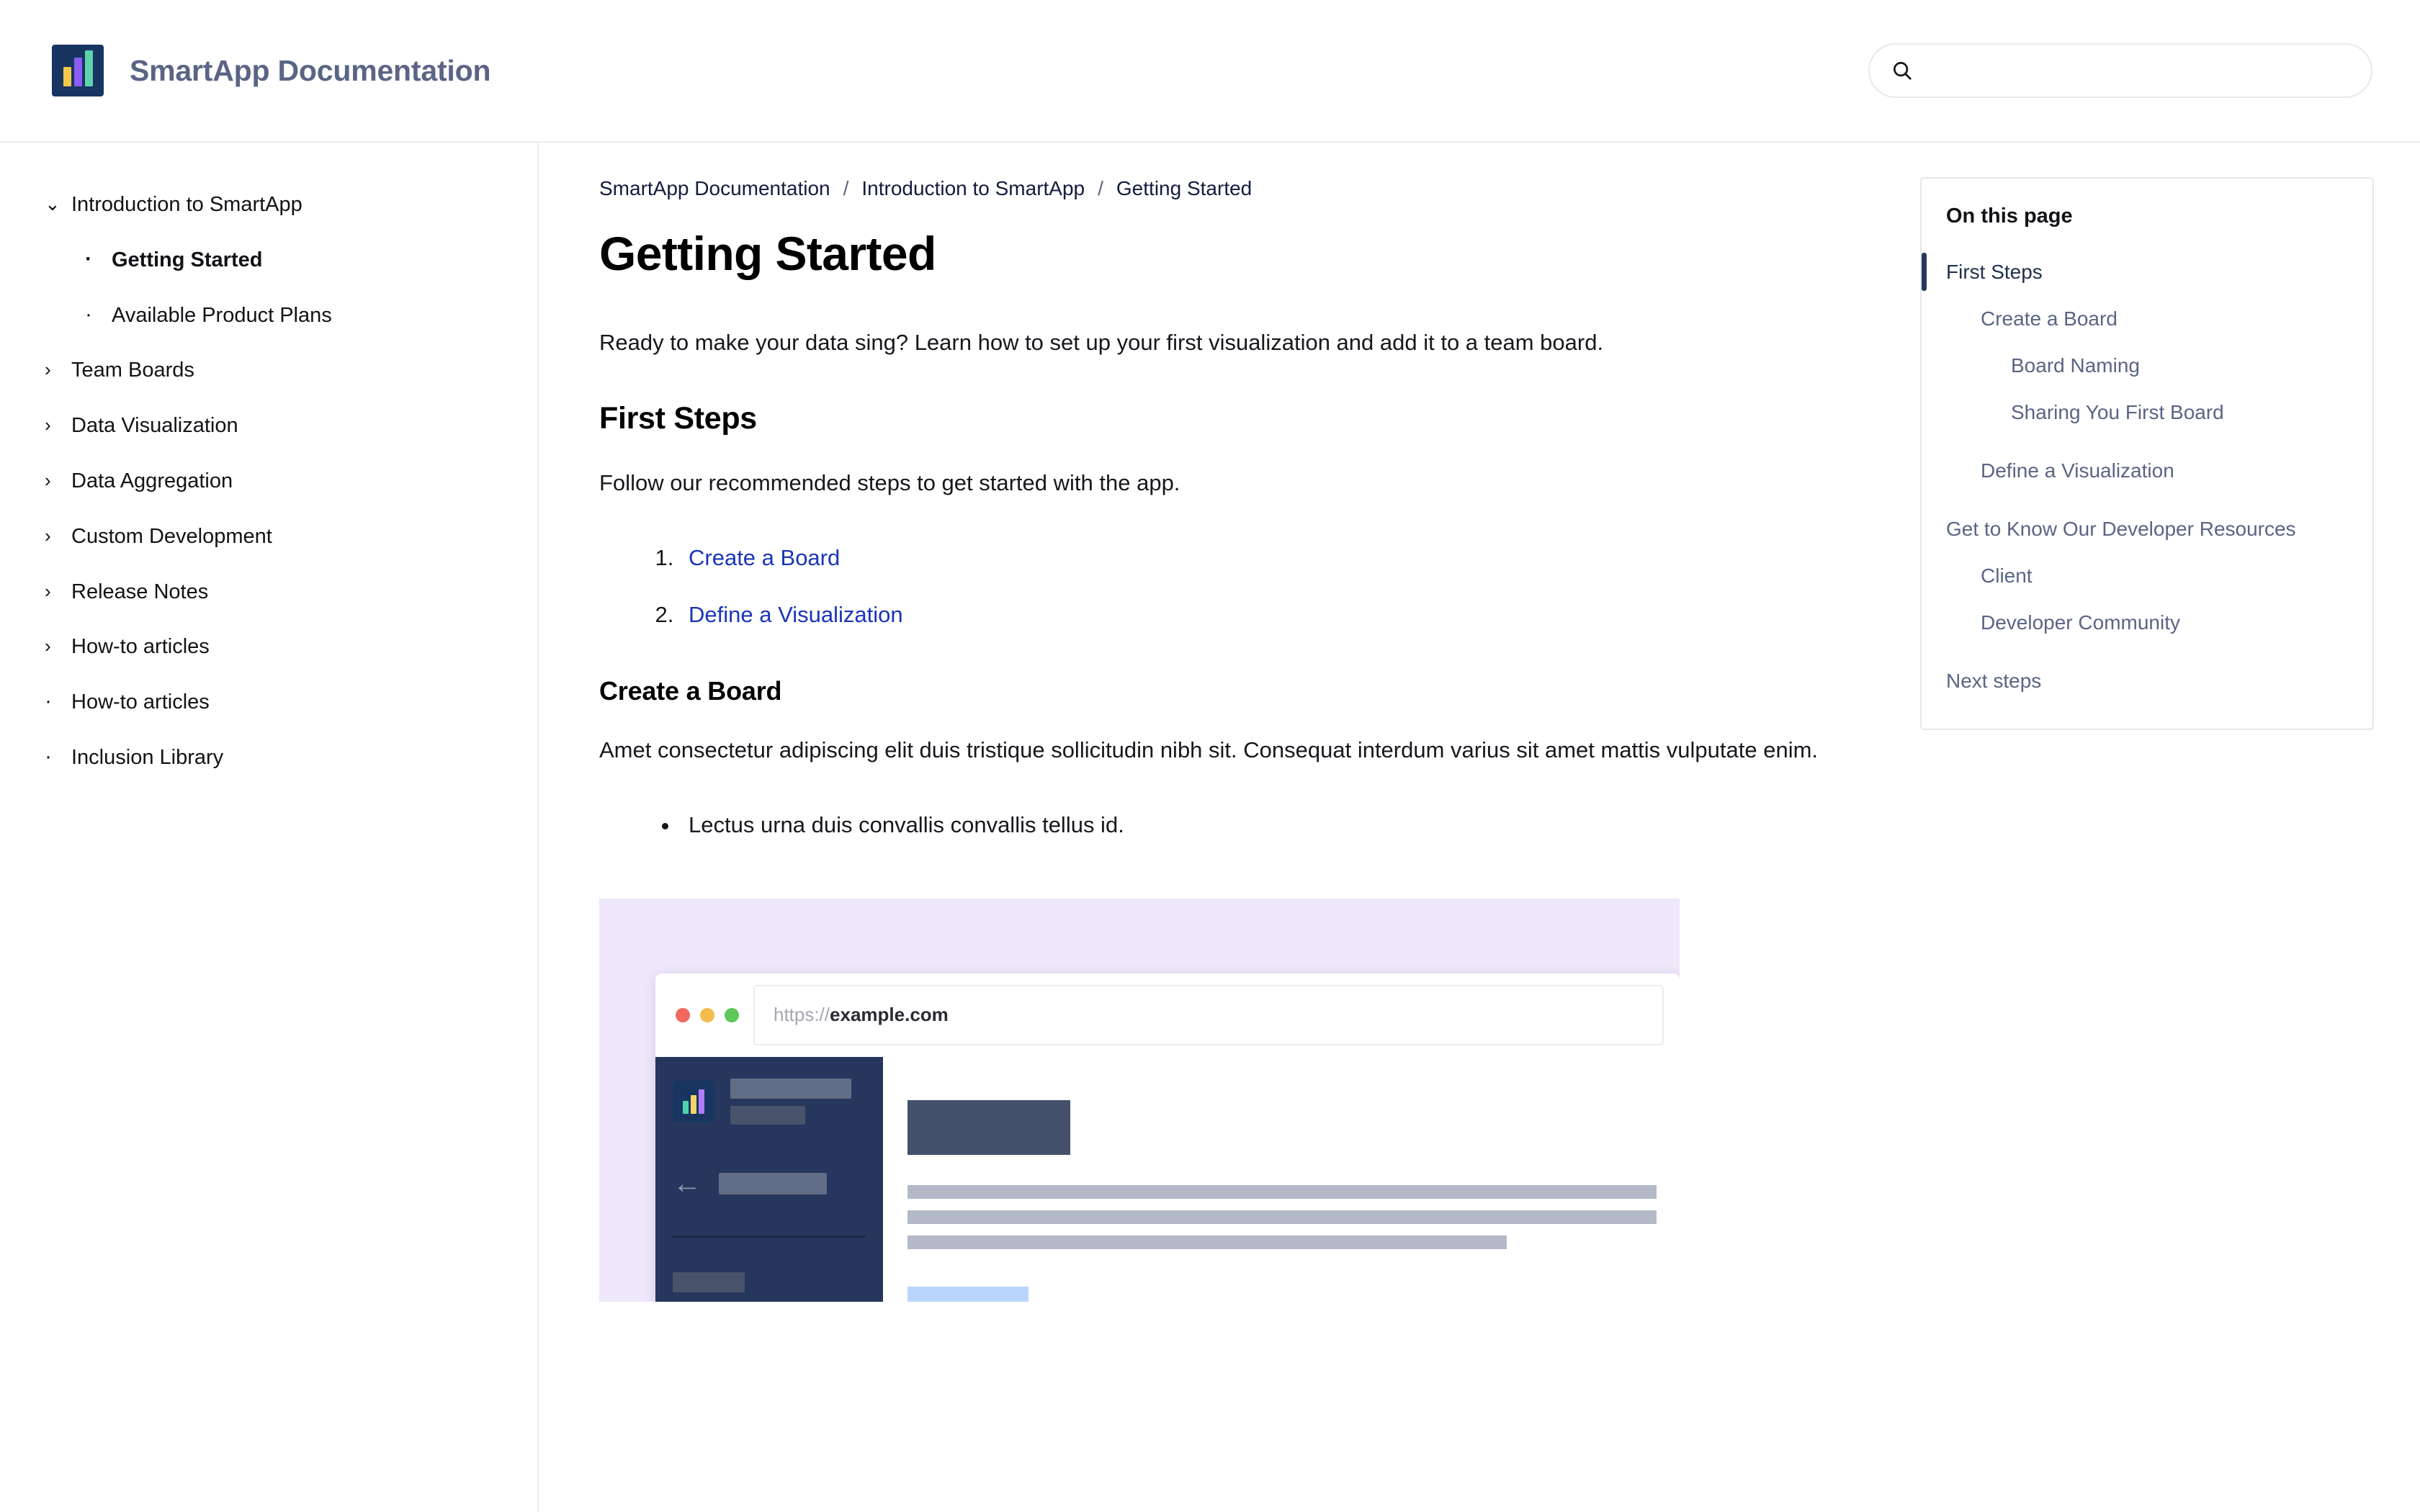  I want to click on arrow-left-icon: ←, so click(687, 1183).